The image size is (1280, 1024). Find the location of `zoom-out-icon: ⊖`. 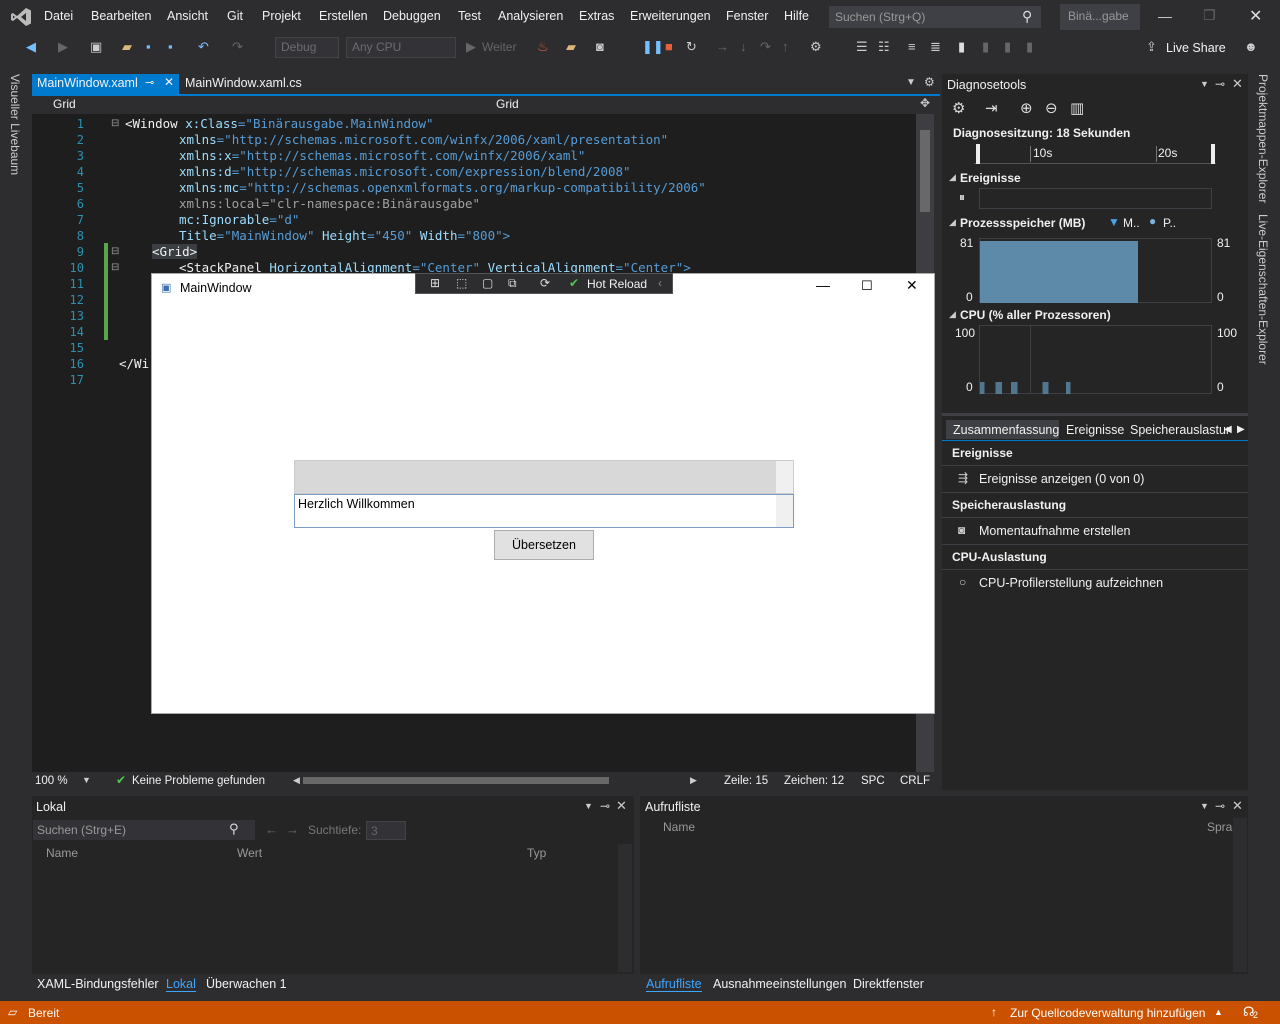

zoom-out-icon: ⊖ is located at coordinates (1051, 108).